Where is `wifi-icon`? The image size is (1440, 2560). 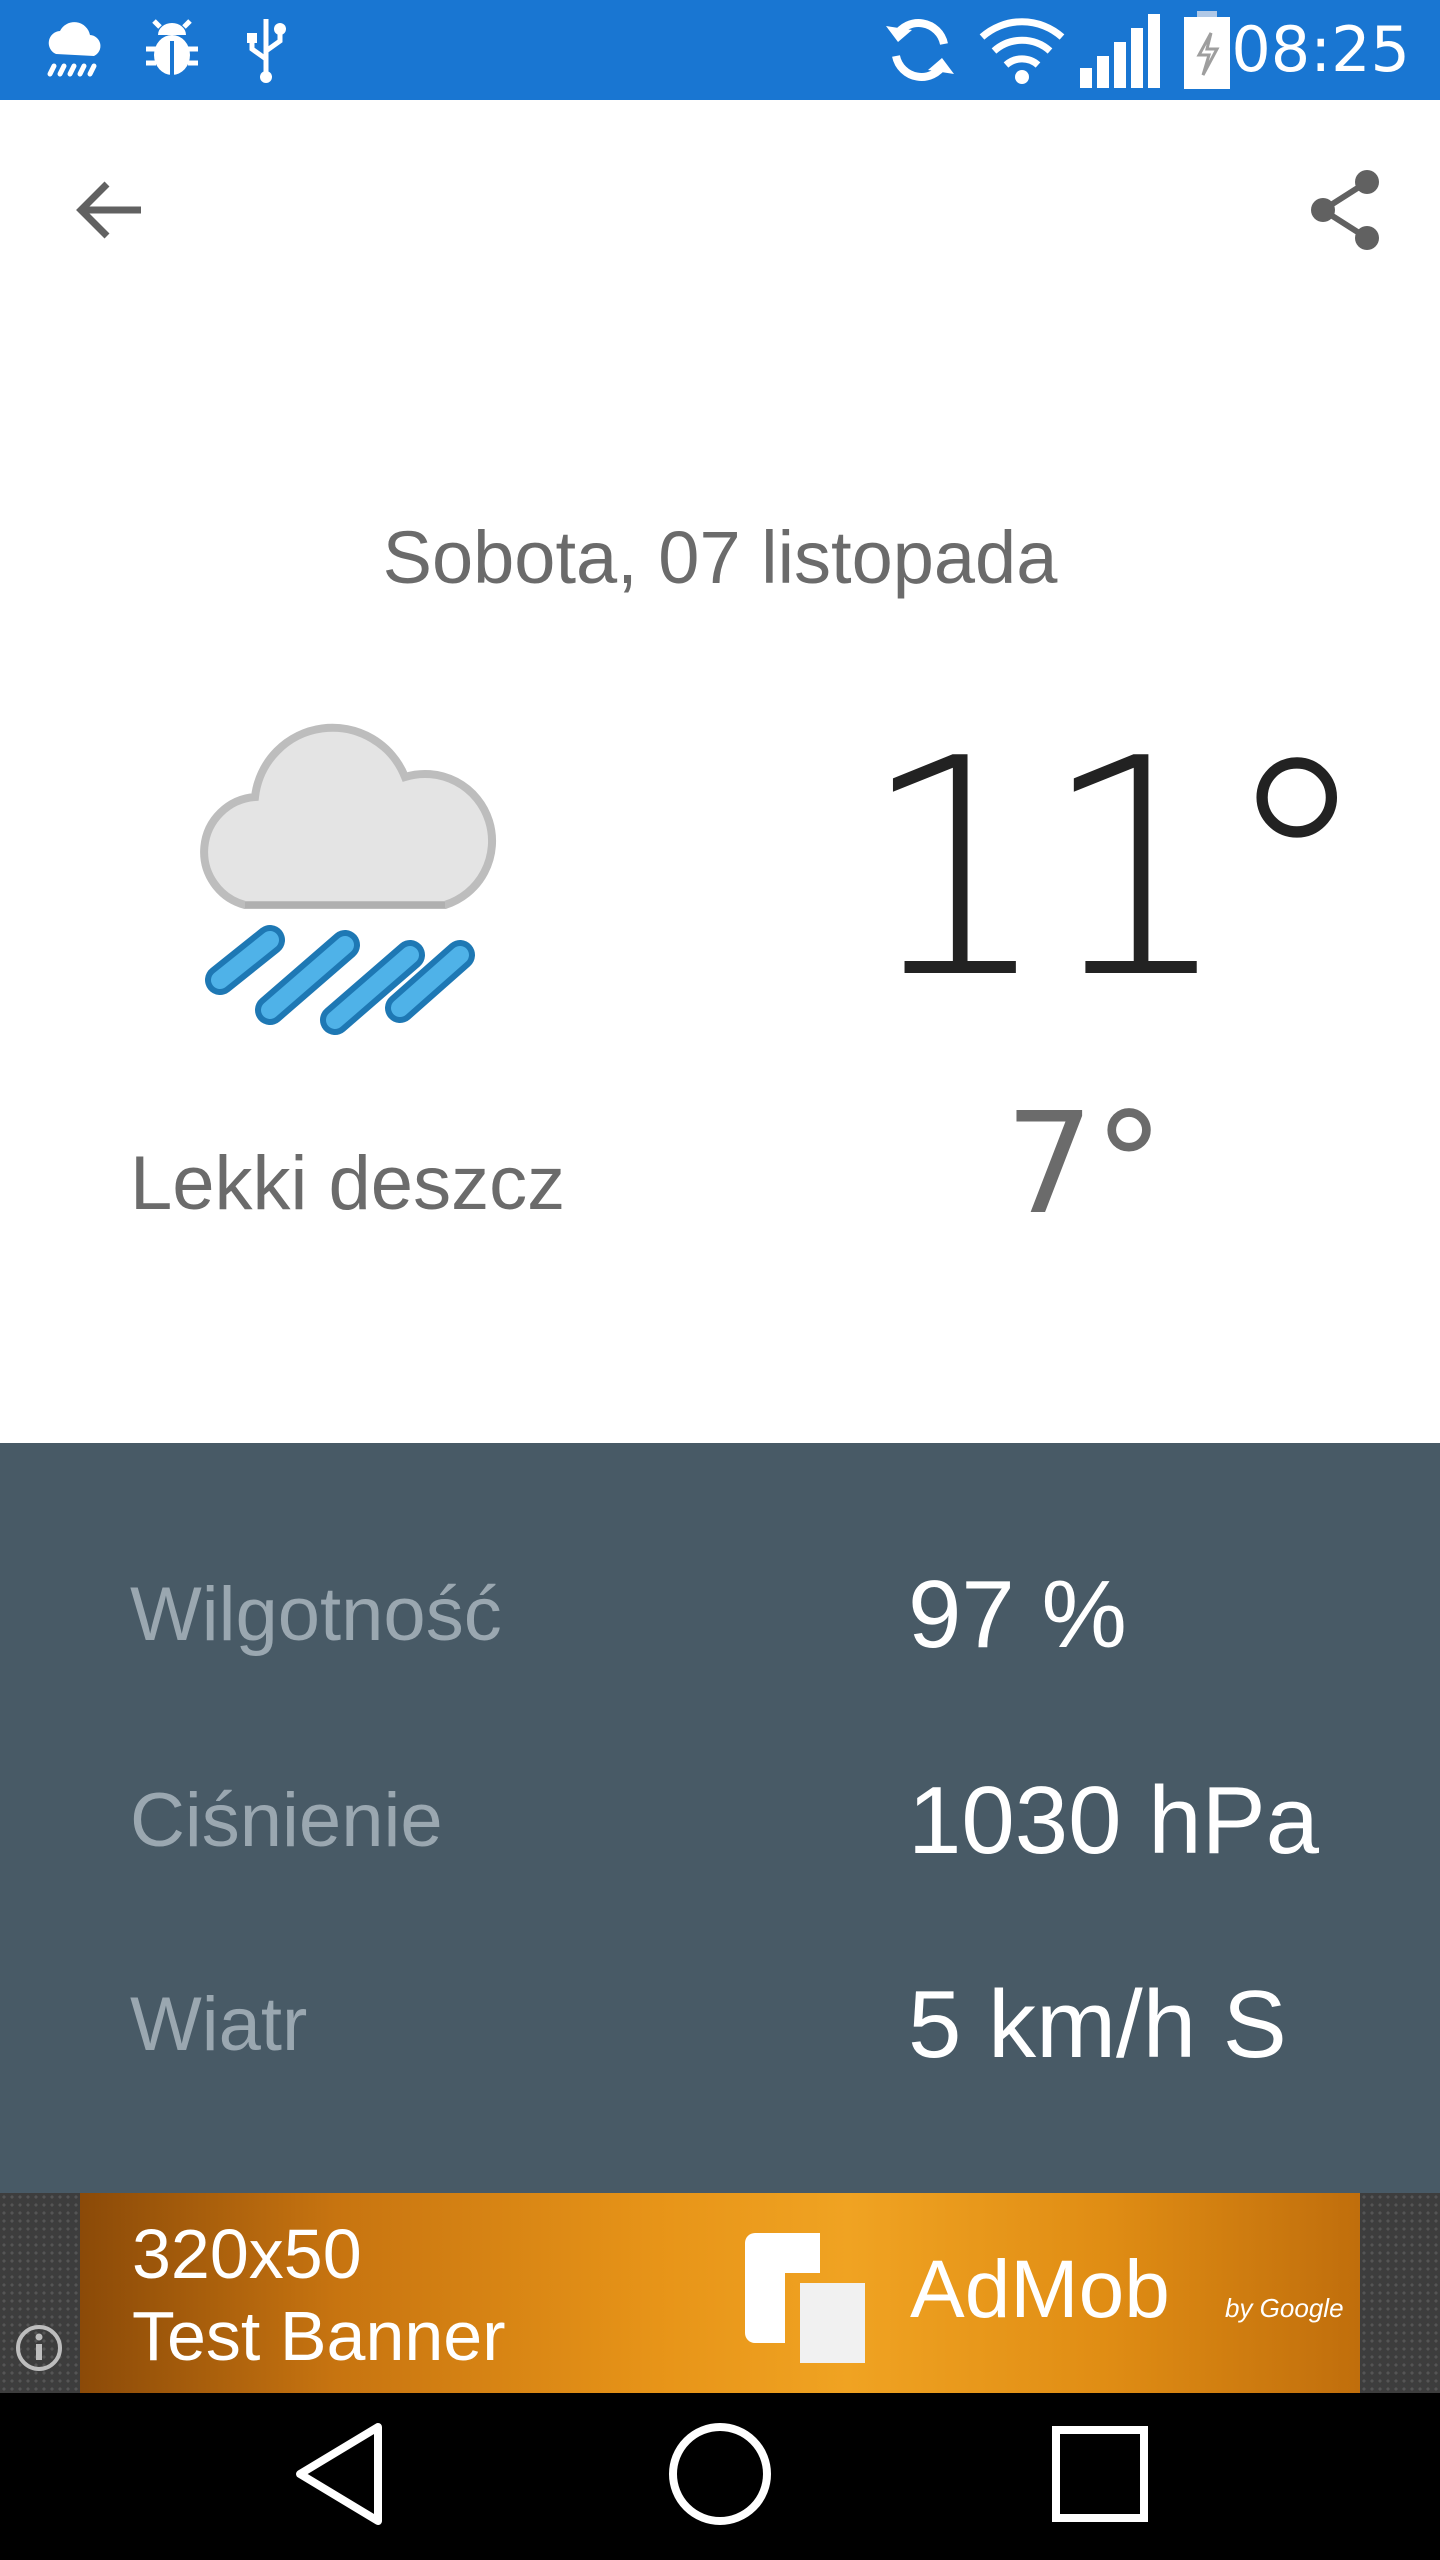 wifi-icon is located at coordinates (1022, 50).